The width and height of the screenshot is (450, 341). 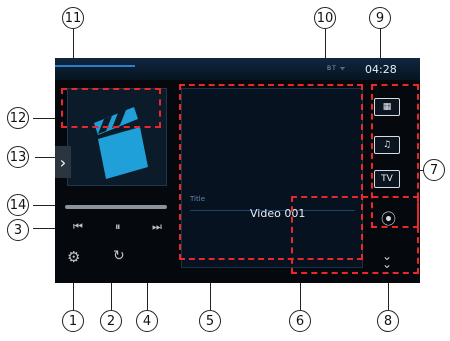 What do you see at coordinates (300, 321) in the screenshot?
I see `callout-6: 6` at bounding box center [300, 321].